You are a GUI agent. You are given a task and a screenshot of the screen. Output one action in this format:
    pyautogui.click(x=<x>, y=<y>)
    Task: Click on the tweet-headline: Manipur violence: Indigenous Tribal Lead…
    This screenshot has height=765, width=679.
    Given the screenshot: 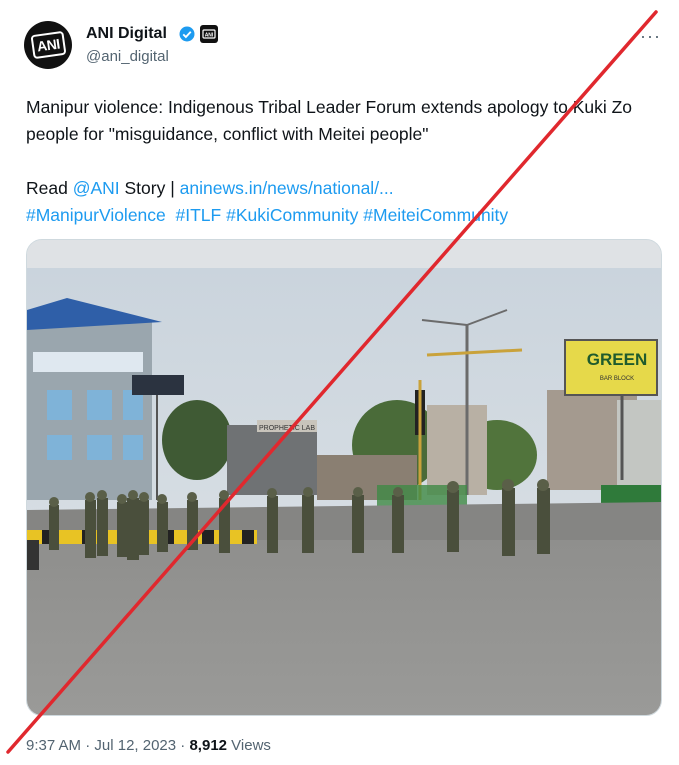 What is the action you would take?
    pyautogui.click(x=329, y=120)
    